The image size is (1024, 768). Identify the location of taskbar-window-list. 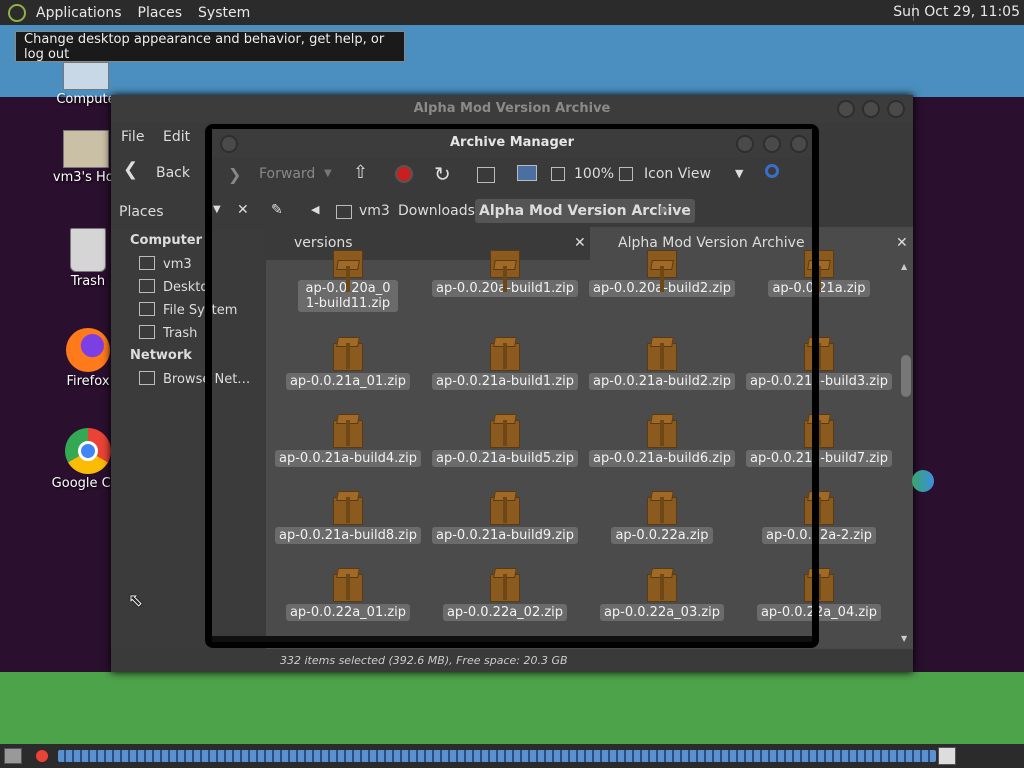
(497, 756).